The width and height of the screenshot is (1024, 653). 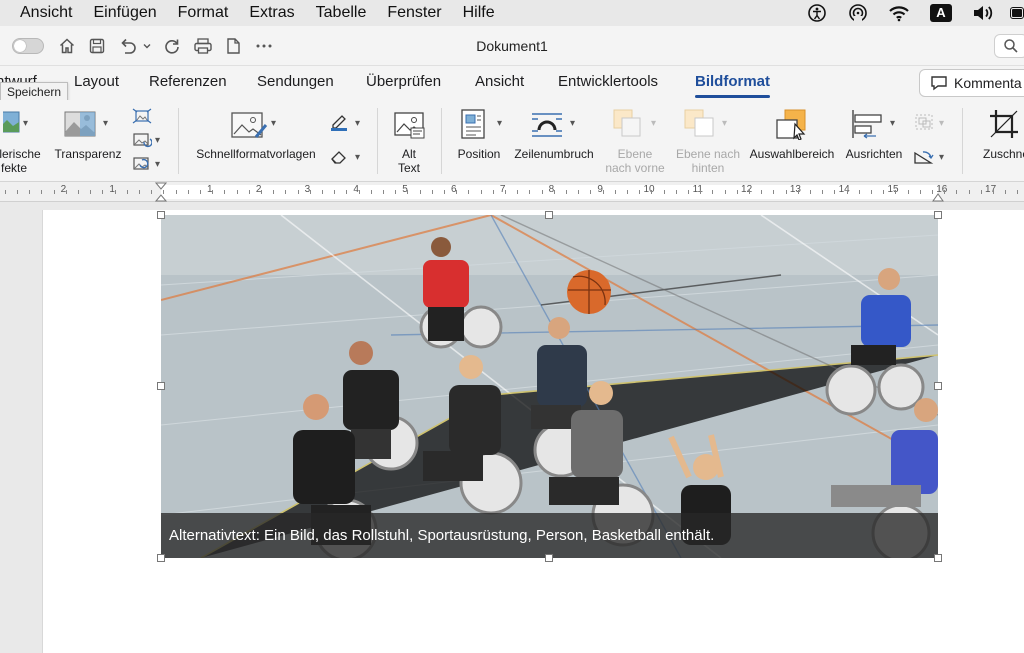 What do you see at coordinates (157, 164) in the screenshot?
I see `reset-picture-chevron-down-icon: ▾` at bounding box center [157, 164].